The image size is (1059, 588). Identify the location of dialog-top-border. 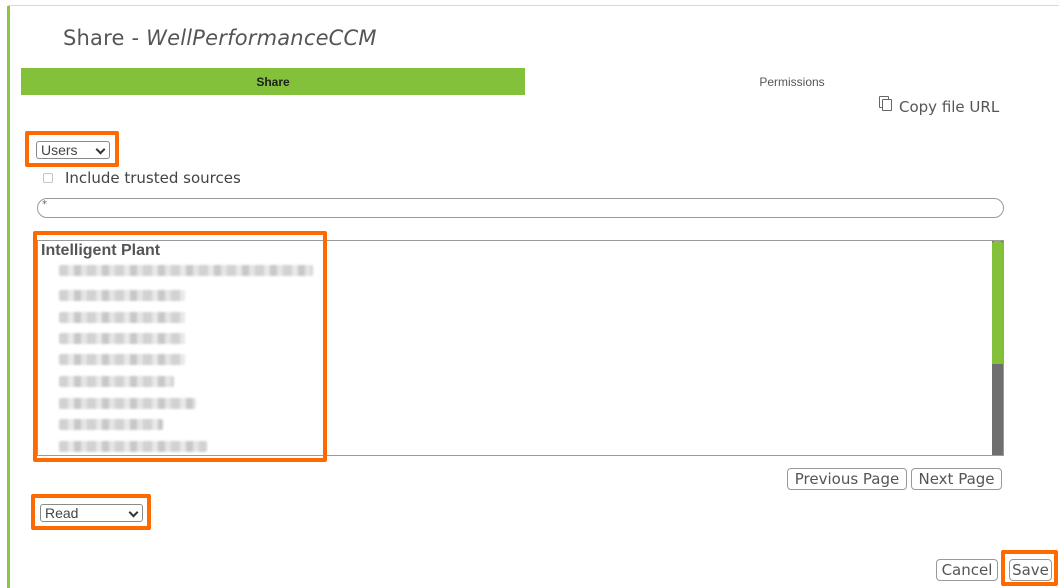
(533, 5).